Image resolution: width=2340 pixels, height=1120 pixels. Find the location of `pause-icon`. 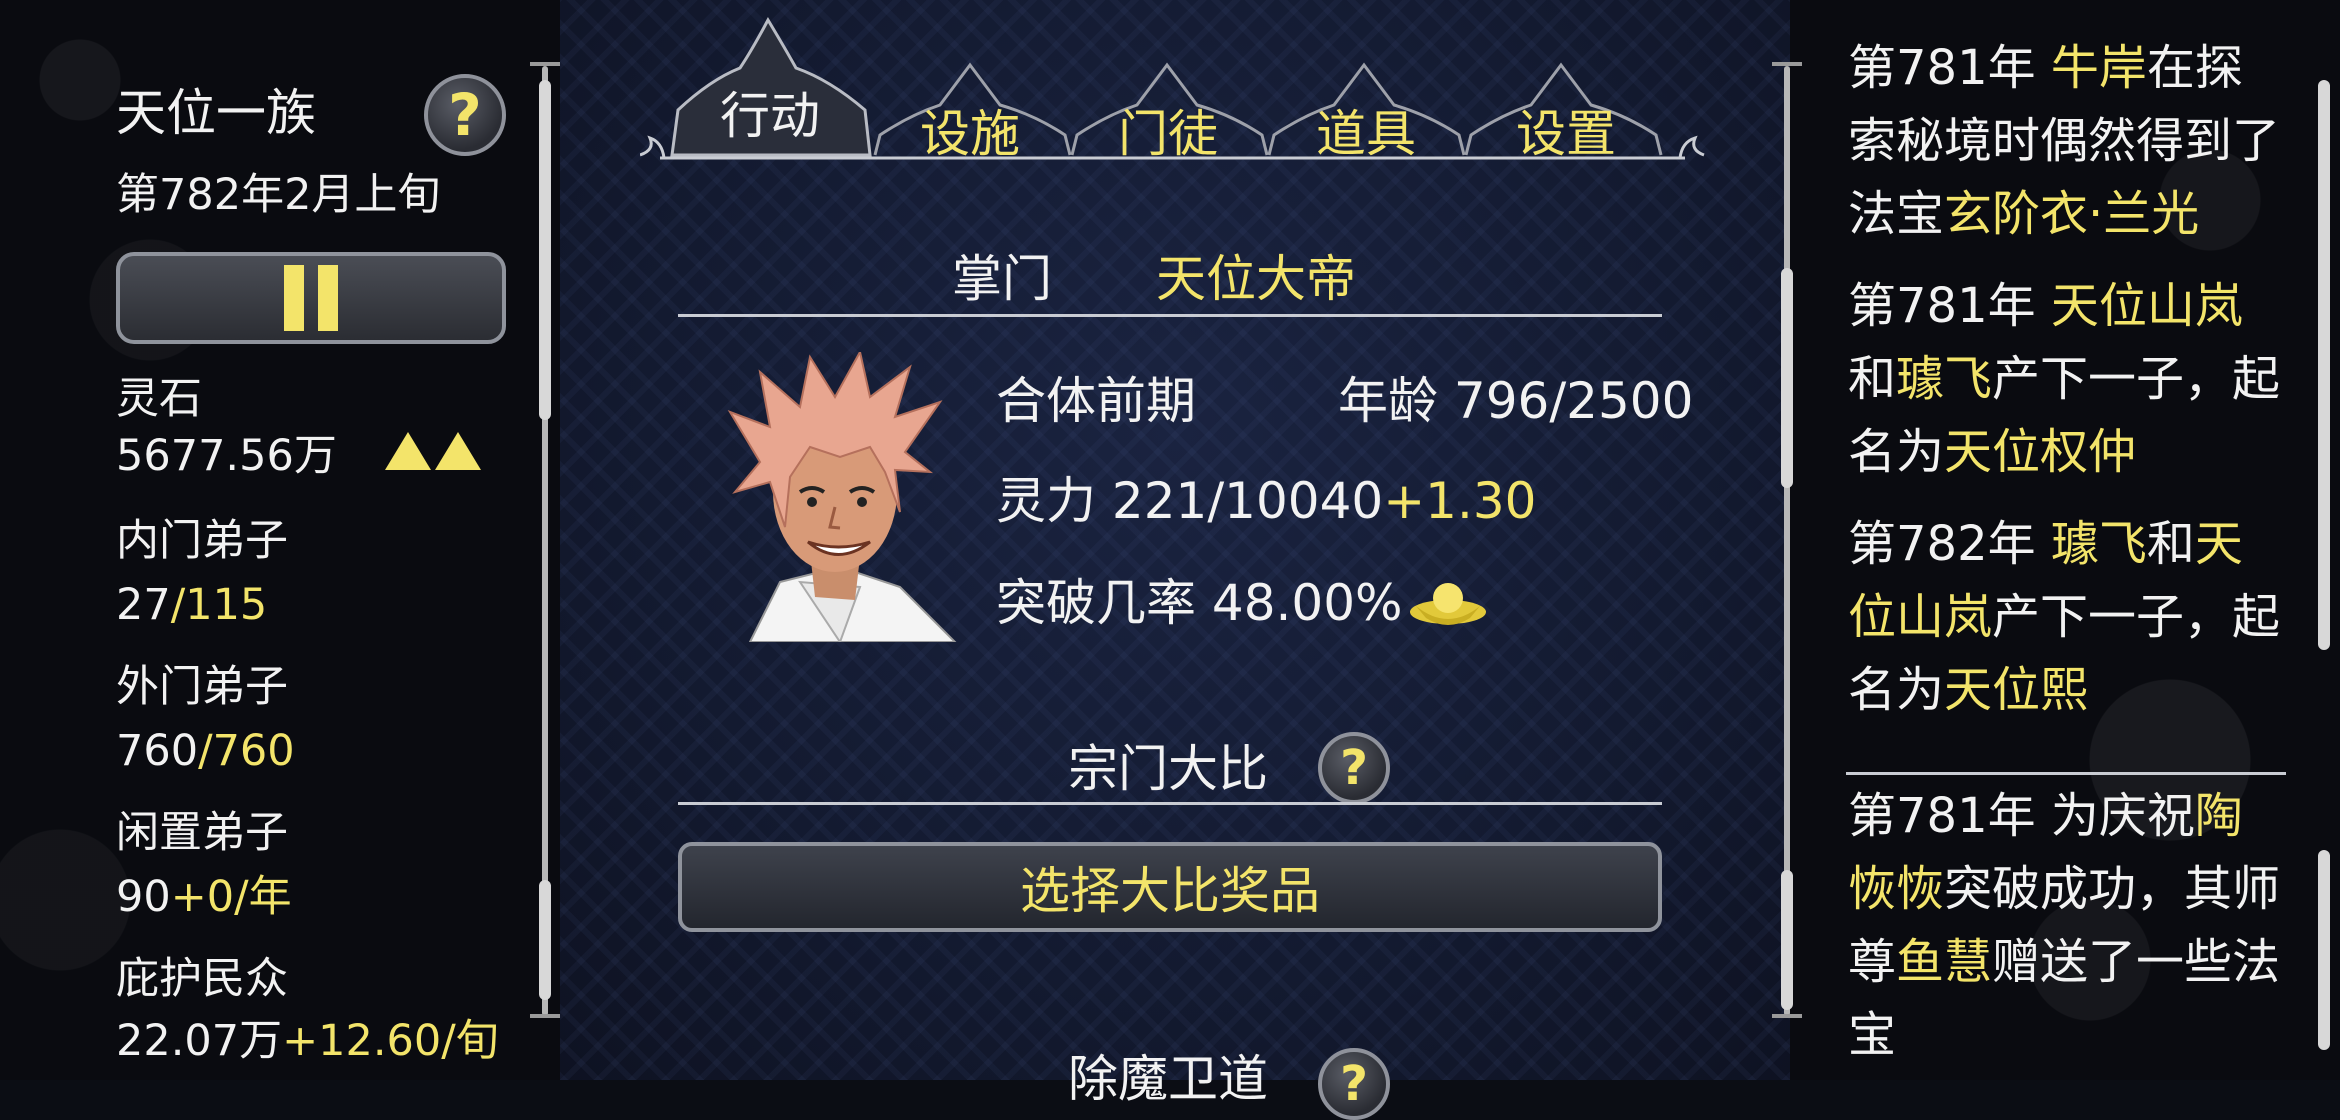

pause-icon is located at coordinates (294, 298).